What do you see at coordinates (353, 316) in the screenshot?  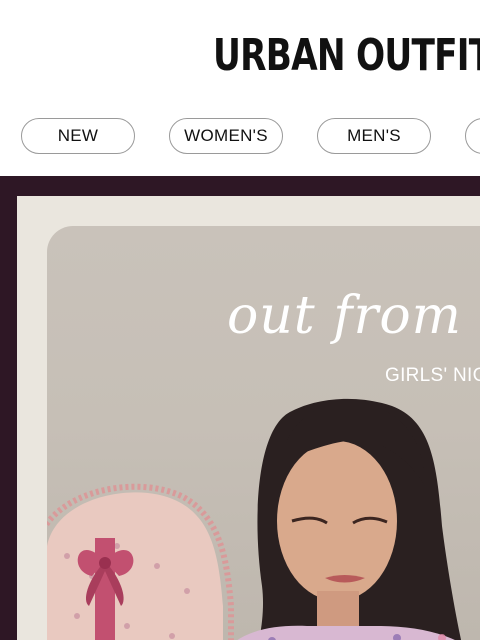 I see `hero-script-headline: out from un` at bounding box center [353, 316].